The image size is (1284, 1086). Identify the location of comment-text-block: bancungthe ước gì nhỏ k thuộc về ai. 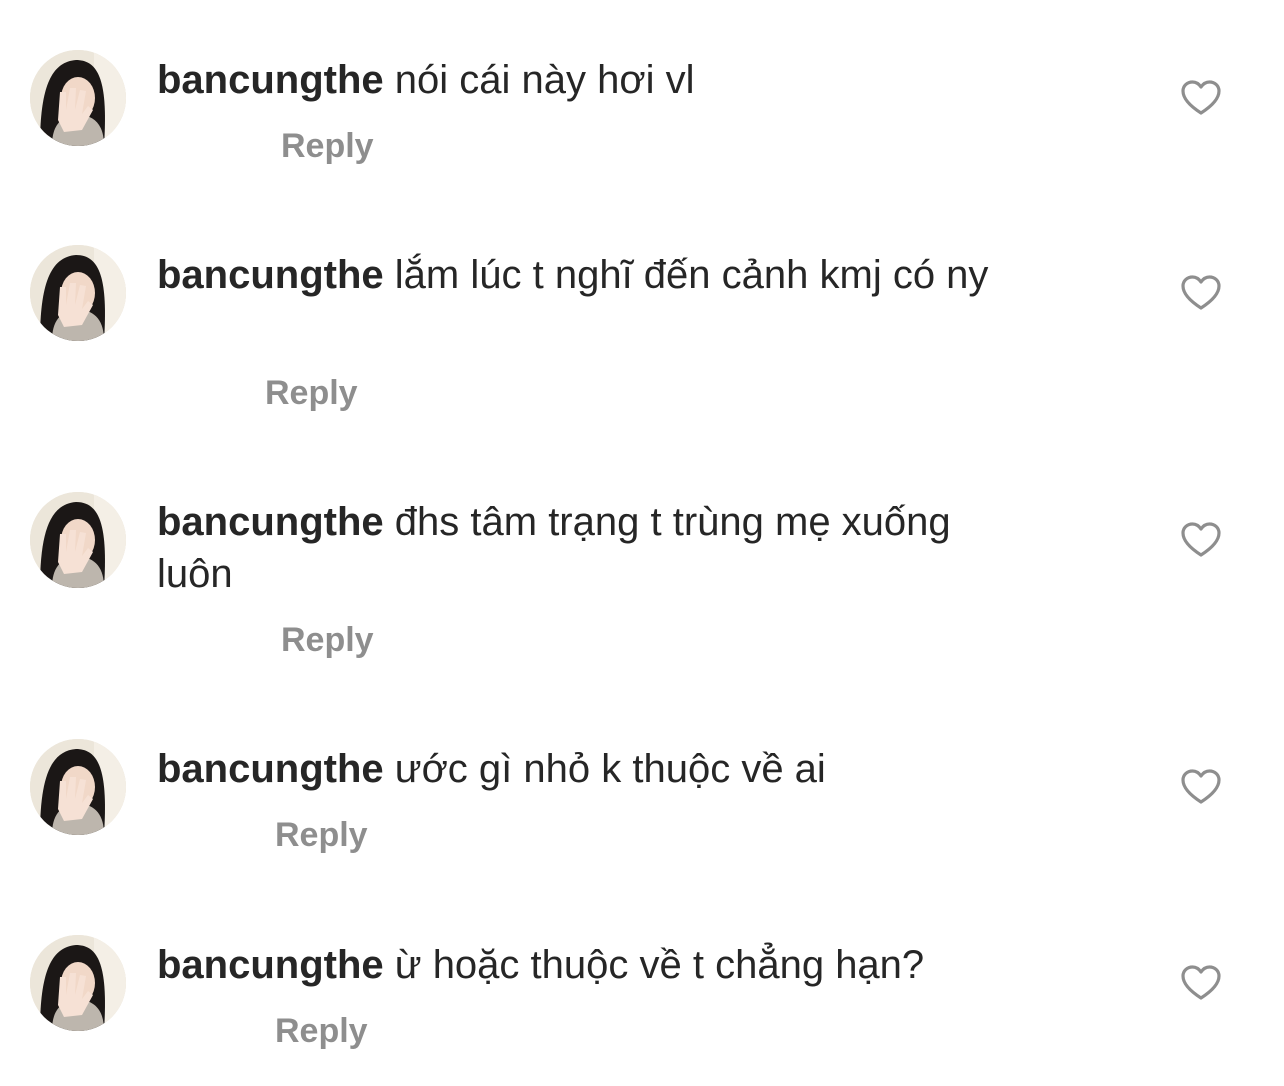
(597, 769).